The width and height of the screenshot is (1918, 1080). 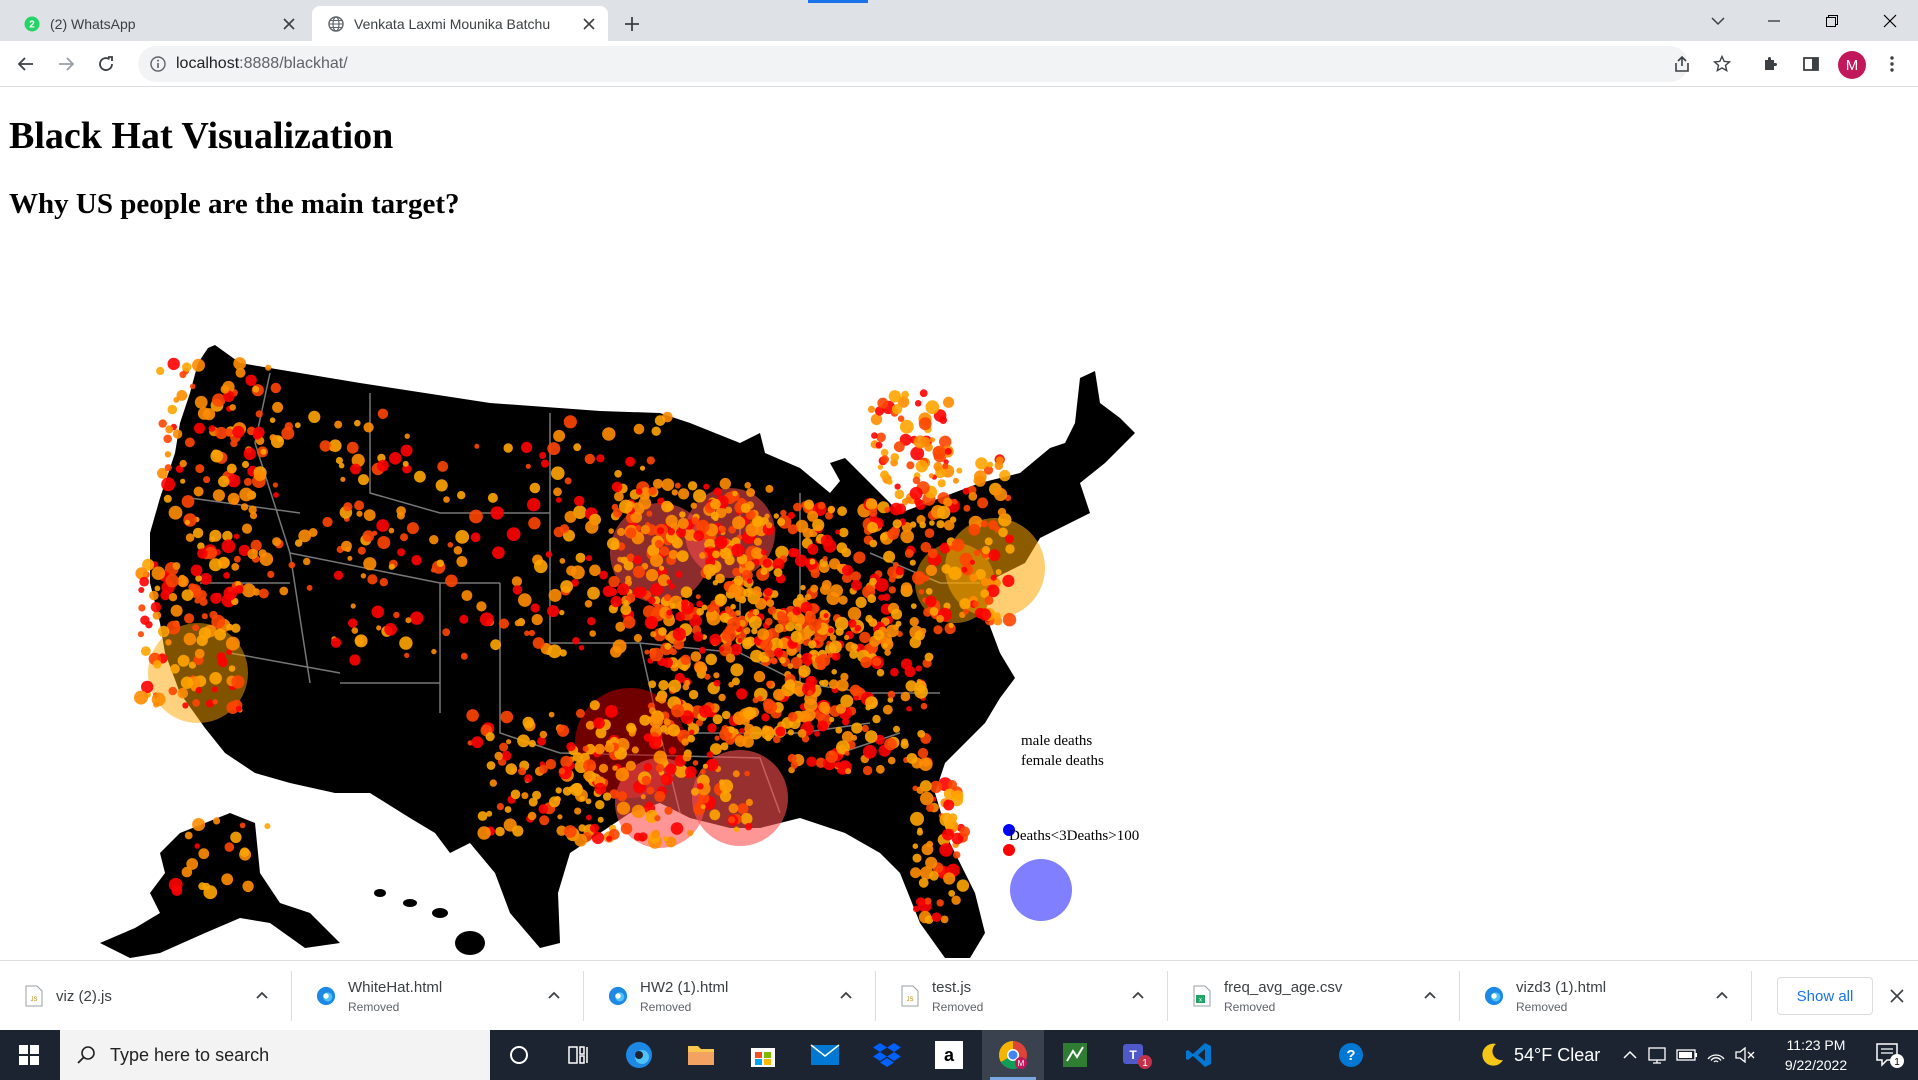 What do you see at coordinates (887, 1055) in the screenshot?
I see `taskbar-dropbox` at bounding box center [887, 1055].